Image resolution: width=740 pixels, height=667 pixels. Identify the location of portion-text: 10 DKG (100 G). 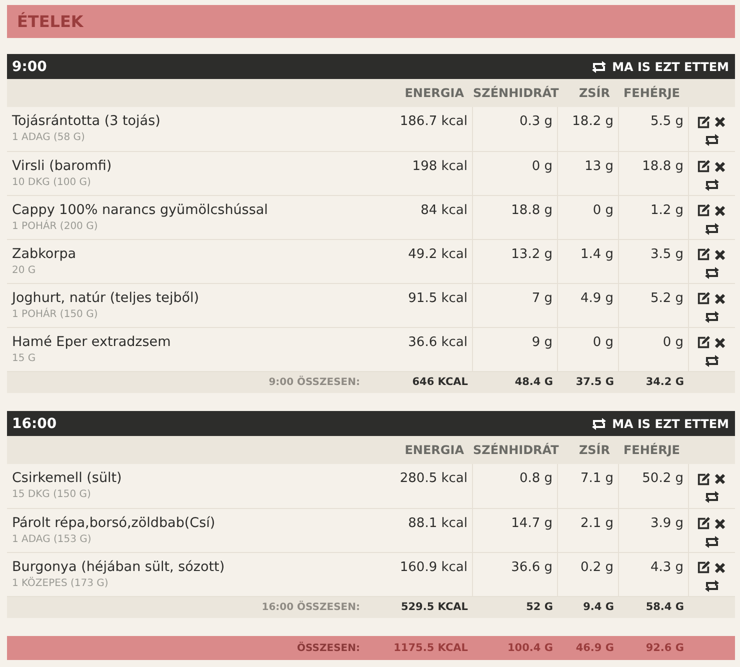
(52, 182).